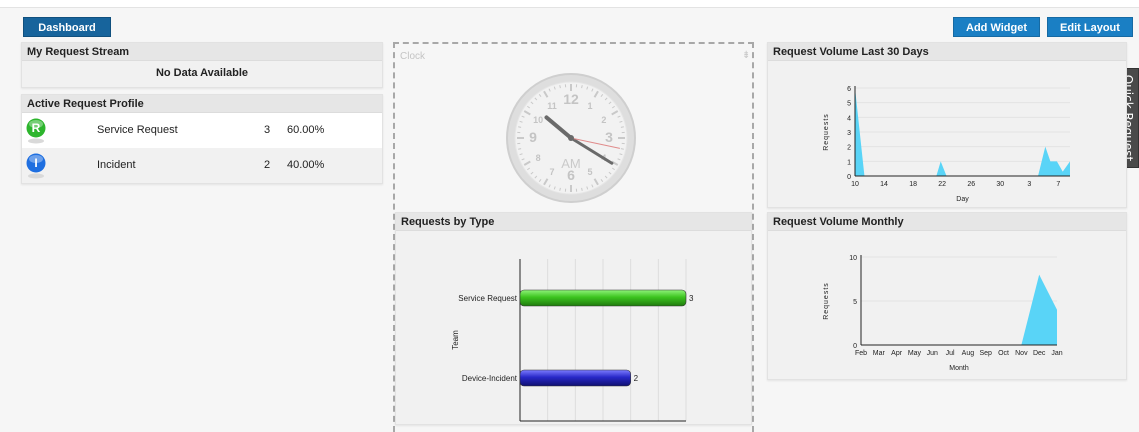  Describe the element at coordinates (959, 310) in the screenshot. I see `area-series` at that location.